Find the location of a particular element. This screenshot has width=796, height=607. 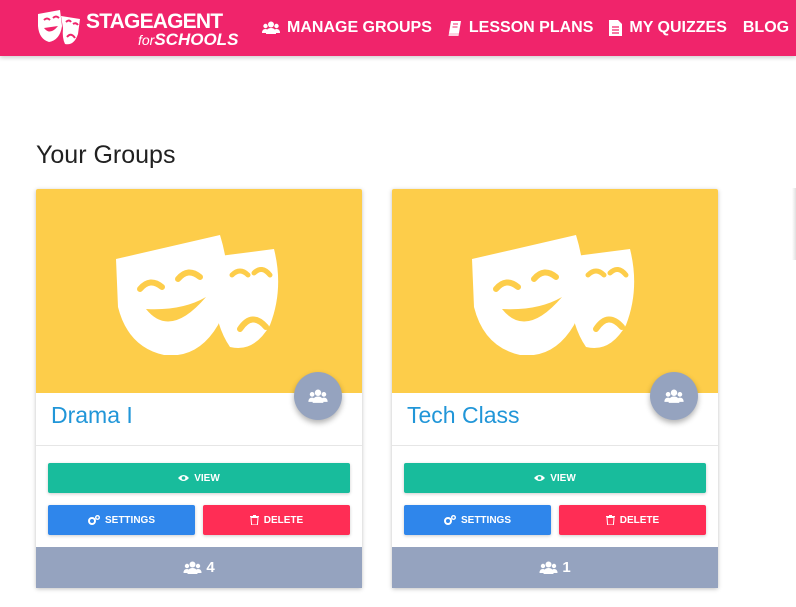

stageagent-logo: STAGEAGENT forSCHOOLS is located at coordinates (137, 28).